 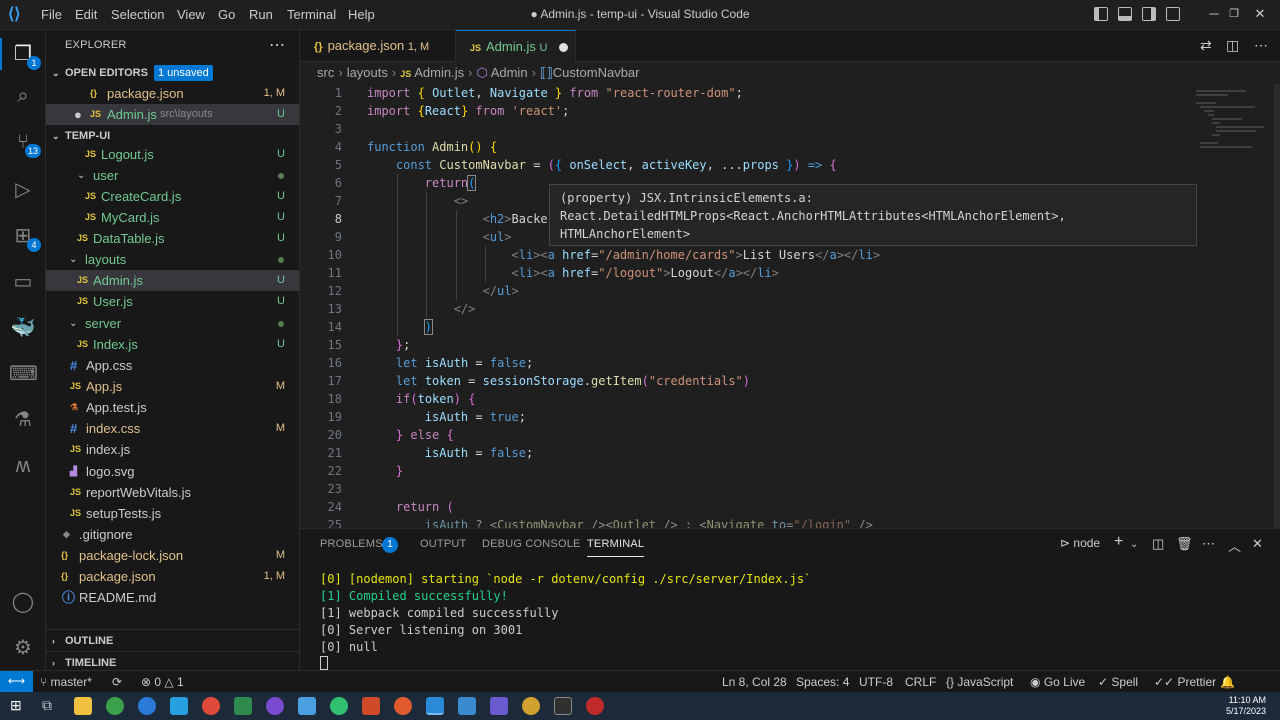 What do you see at coordinates (1173, 14) in the screenshot?
I see `customize-layout-icon` at bounding box center [1173, 14].